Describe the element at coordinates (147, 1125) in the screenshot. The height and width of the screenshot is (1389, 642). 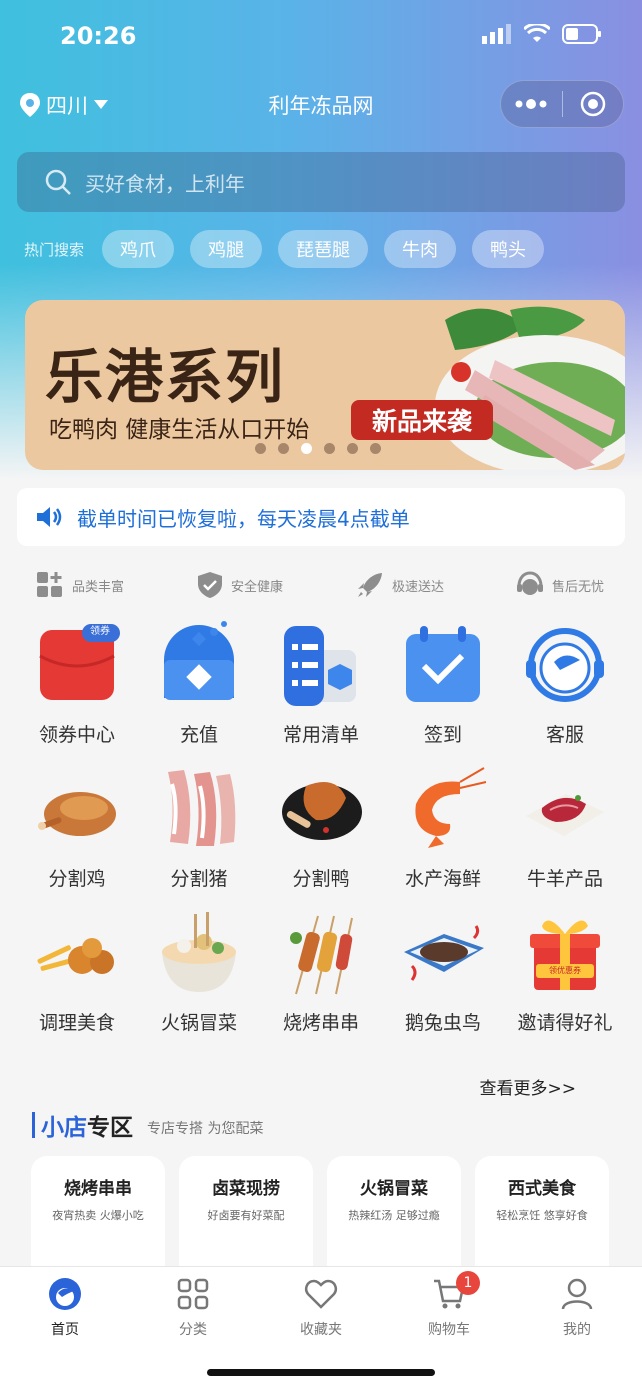
I see `shop-zone-header: 小店 专区 专店专搭 为您配菜` at that location.